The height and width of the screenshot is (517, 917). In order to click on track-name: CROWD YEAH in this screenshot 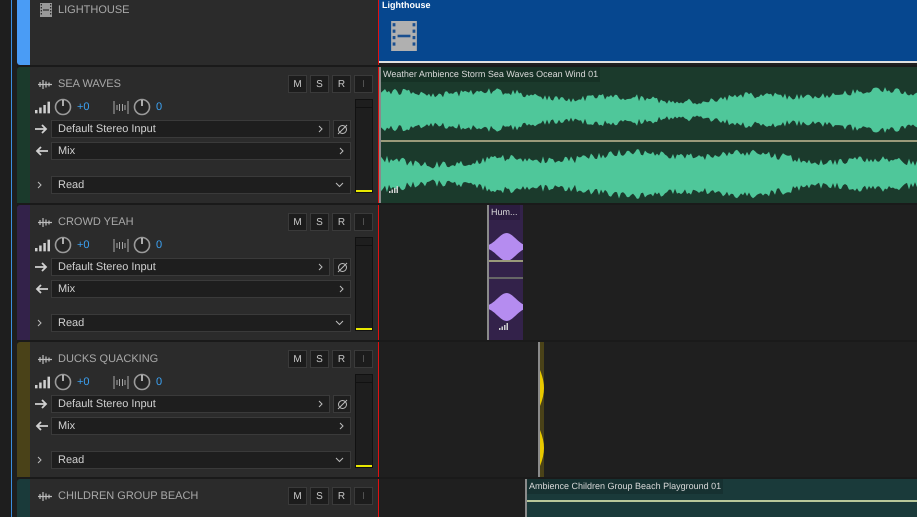, I will do `click(96, 222)`.